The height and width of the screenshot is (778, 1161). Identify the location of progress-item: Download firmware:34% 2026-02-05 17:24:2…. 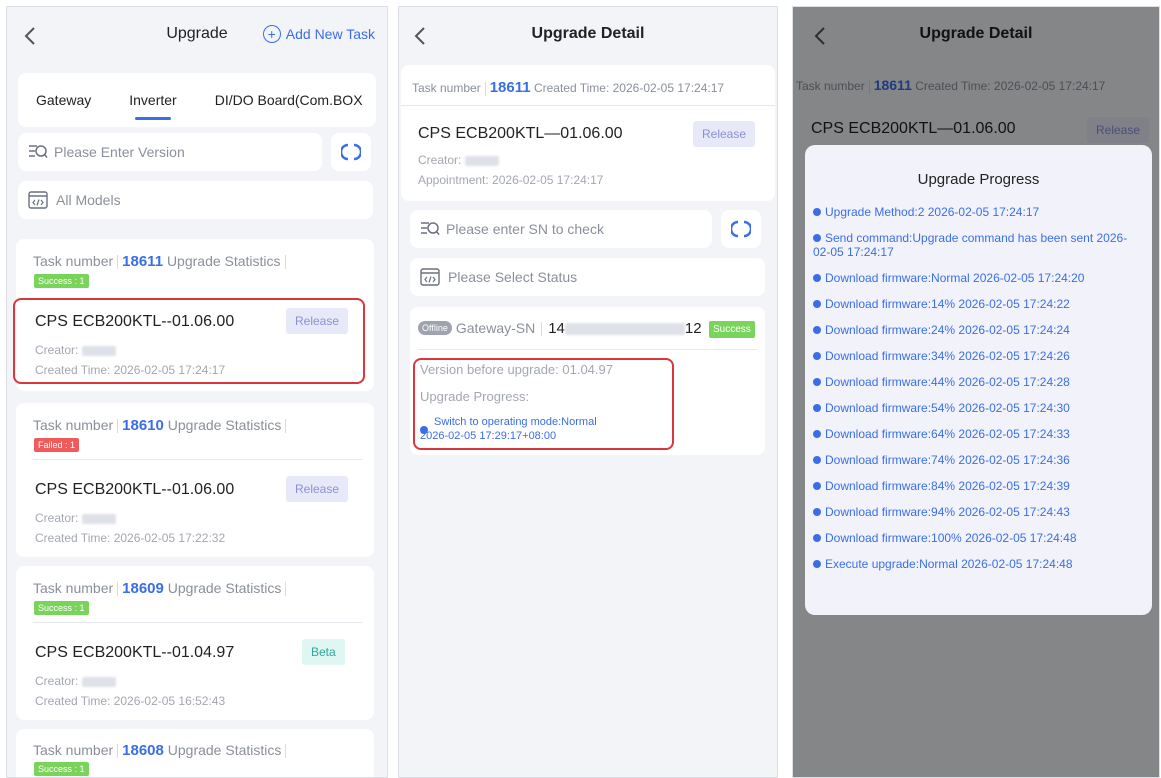
(977, 356).